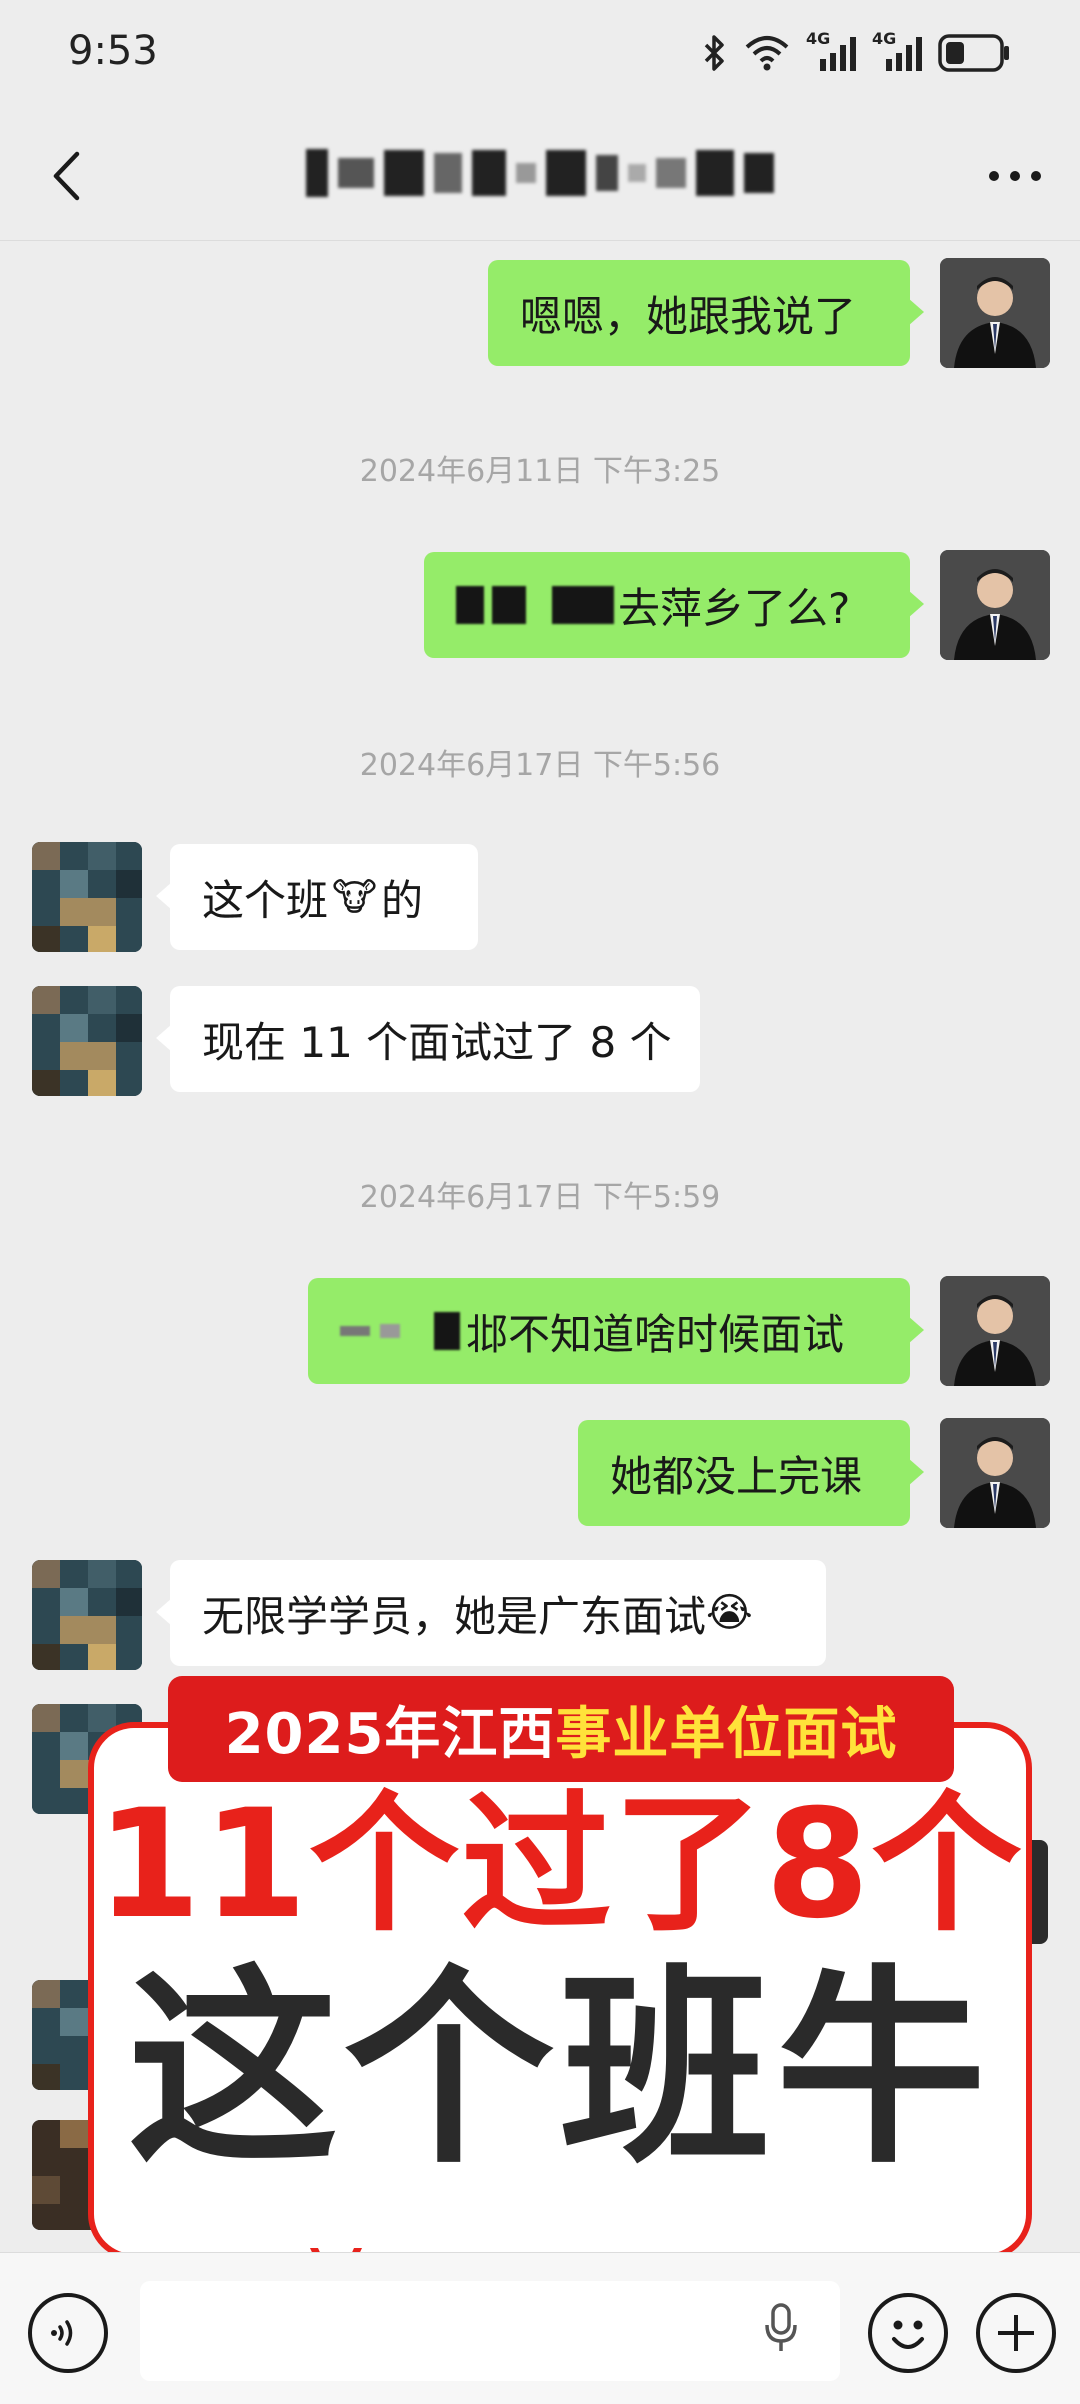 The height and width of the screenshot is (2404, 1080). Describe the element at coordinates (113, 51) in the screenshot. I see `status-time: 9:53` at that location.